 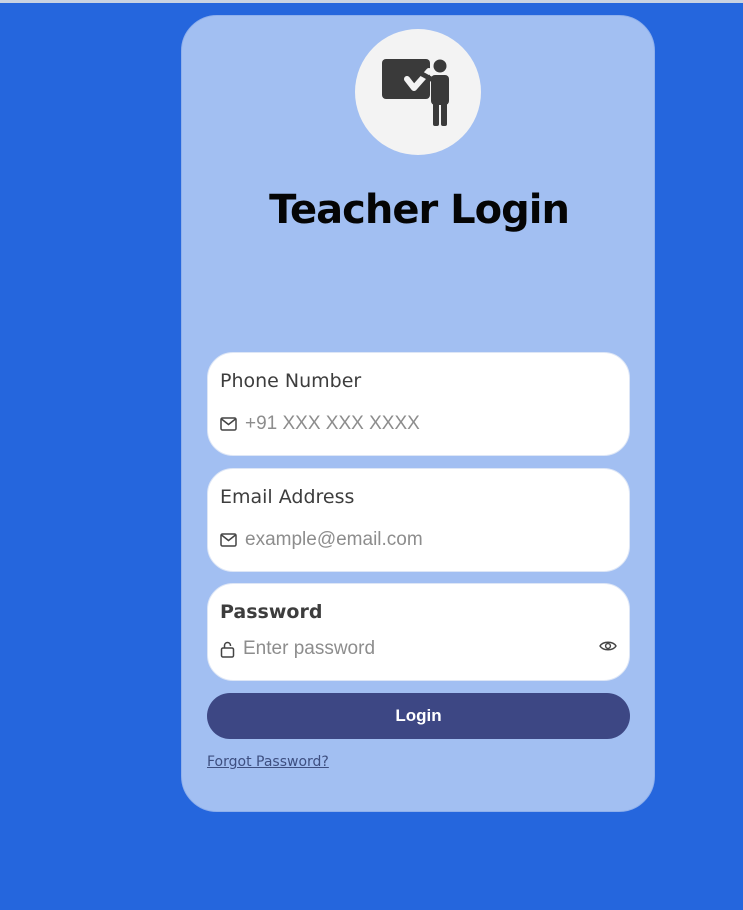 I want to click on password-input, so click(x=403, y=649).